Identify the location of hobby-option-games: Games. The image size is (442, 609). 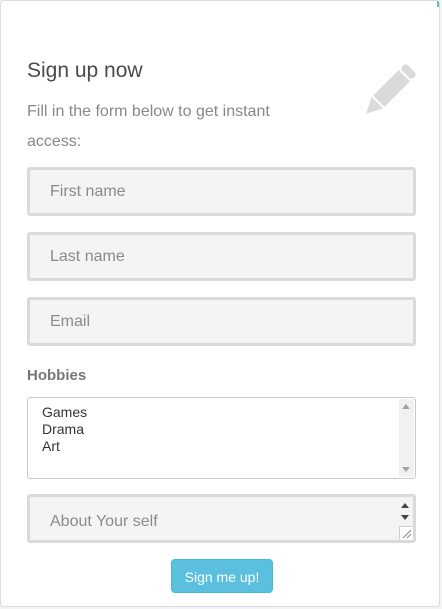
(228, 412).